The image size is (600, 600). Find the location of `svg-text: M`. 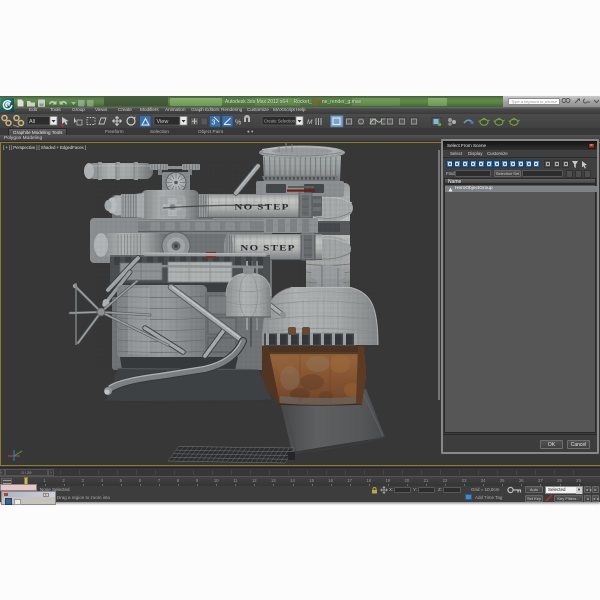

svg-text: M is located at coordinates (310, 122).